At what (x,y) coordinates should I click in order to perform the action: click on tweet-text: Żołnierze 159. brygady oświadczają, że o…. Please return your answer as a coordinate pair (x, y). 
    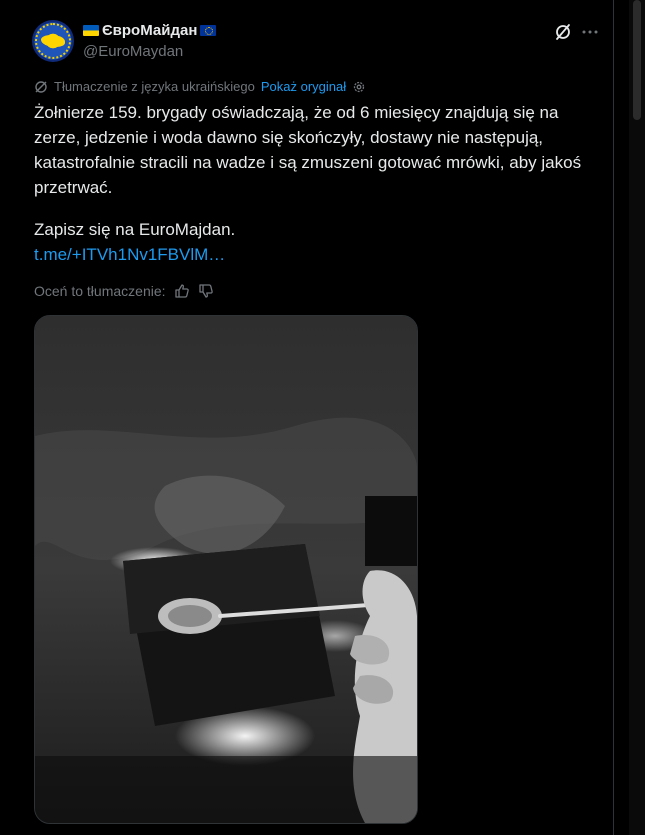
    Looking at the image, I should click on (308, 150).